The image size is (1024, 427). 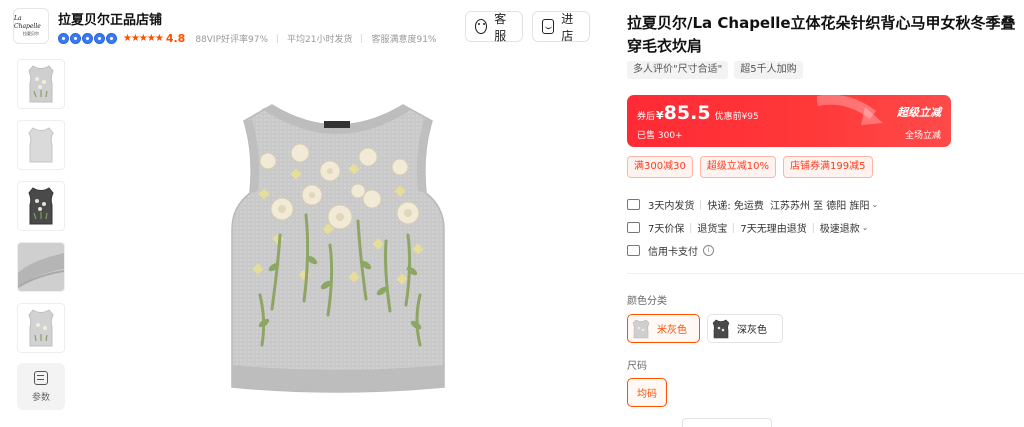 What do you see at coordinates (678, 70) in the screenshot?
I see `tag-size-fit: 多人评价"尺寸合适"` at bounding box center [678, 70].